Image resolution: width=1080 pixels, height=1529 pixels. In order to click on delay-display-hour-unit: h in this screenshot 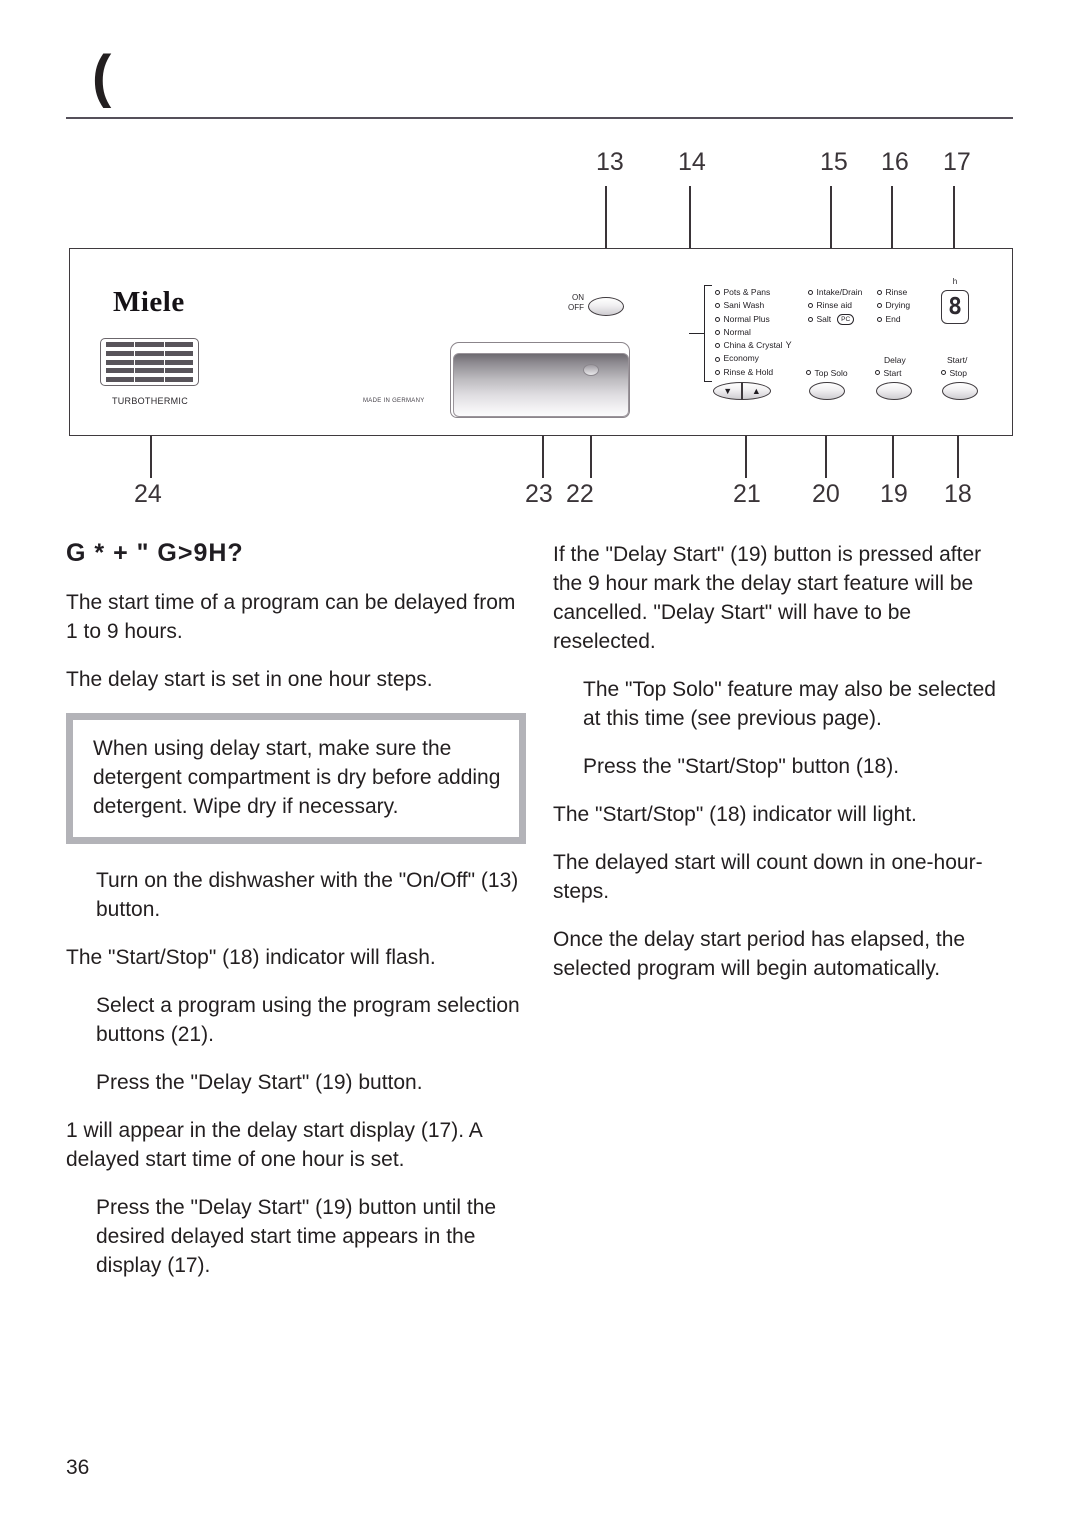, I will do `click(955, 281)`.